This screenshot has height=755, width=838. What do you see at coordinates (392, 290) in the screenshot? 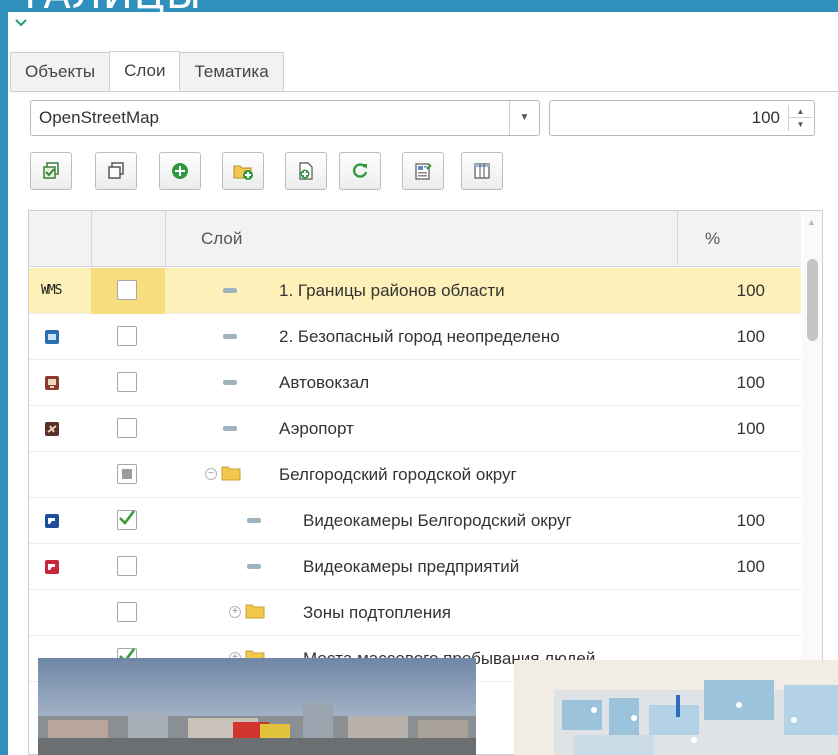
I see `layer-name: 1. Границы районов области` at bounding box center [392, 290].